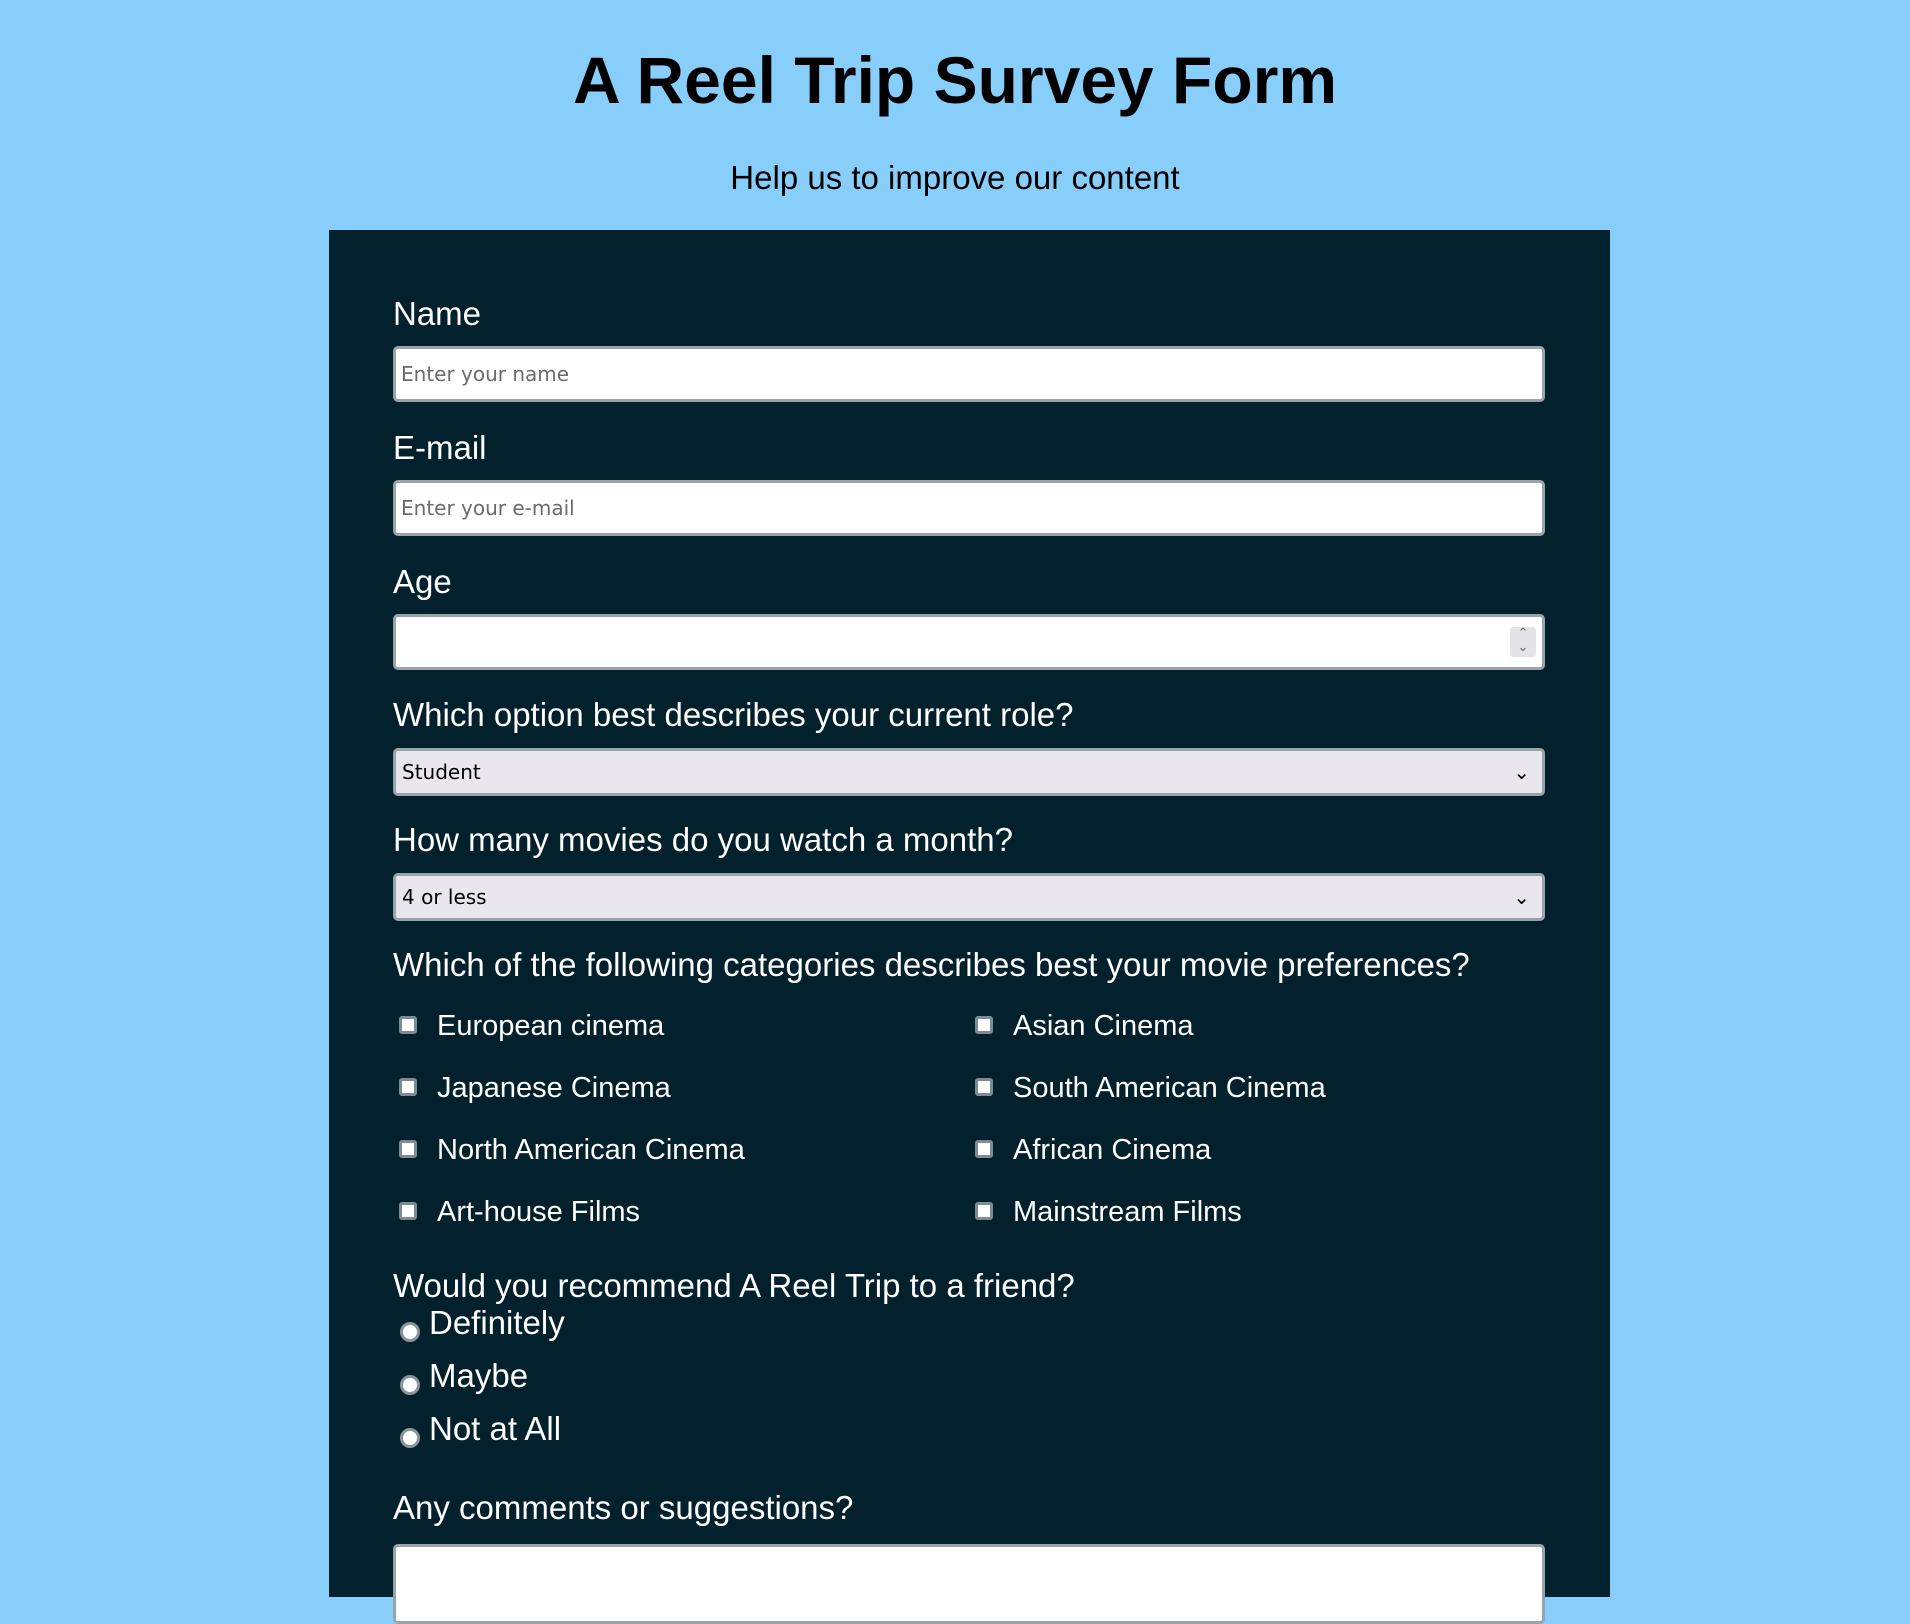 The height and width of the screenshot is (1624, 1910). What do you see at coordinates (969, 897) in the screenshot?
I see `movies-select: 4 or less ⌄` at bounding box center [969, 897].